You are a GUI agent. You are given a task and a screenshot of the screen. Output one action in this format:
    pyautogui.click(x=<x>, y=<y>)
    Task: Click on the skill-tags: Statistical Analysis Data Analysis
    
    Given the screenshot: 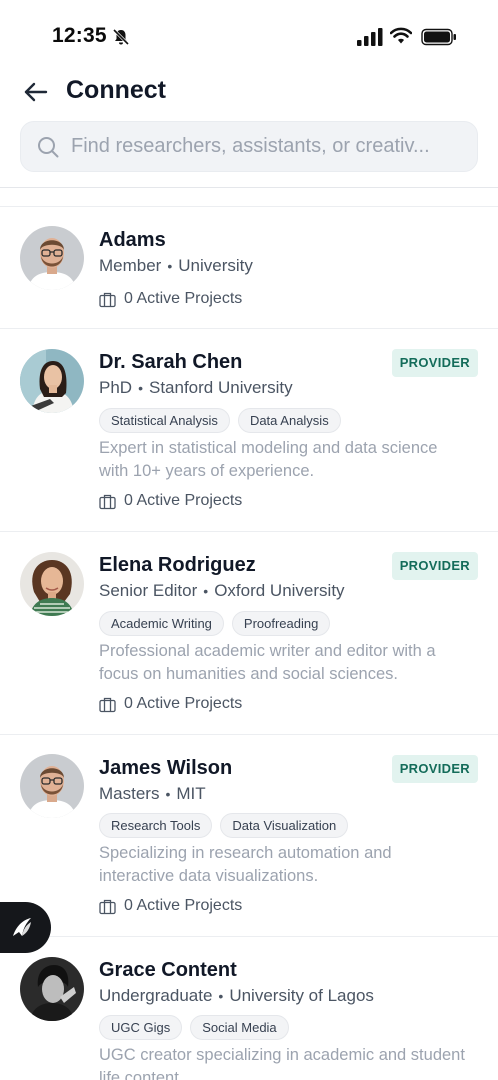 What is the action you would take?
    pyautogui.click(x=220, y=420)
    